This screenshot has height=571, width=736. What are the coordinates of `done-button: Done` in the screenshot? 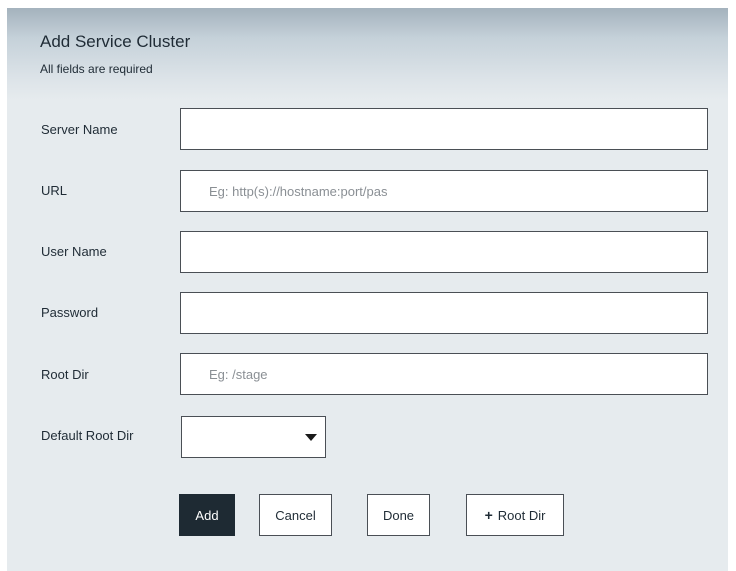 It's located at (398, 515).